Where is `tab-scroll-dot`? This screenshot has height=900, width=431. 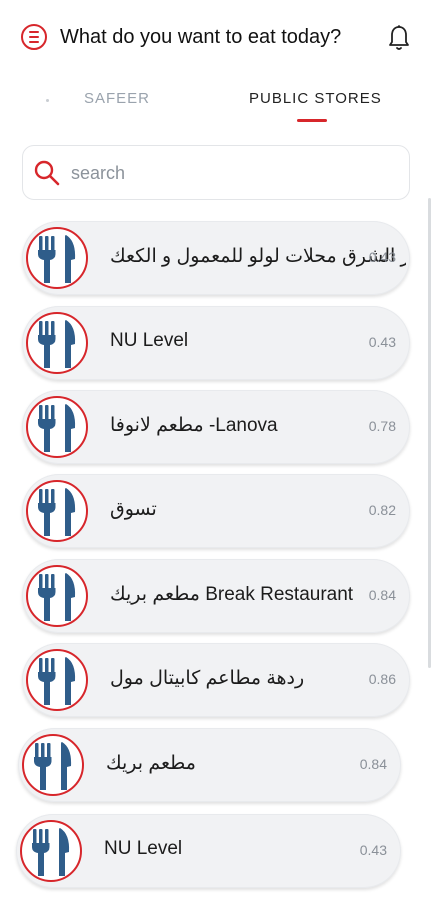
tab-scroll-dot is located at coordinates (47, 100).